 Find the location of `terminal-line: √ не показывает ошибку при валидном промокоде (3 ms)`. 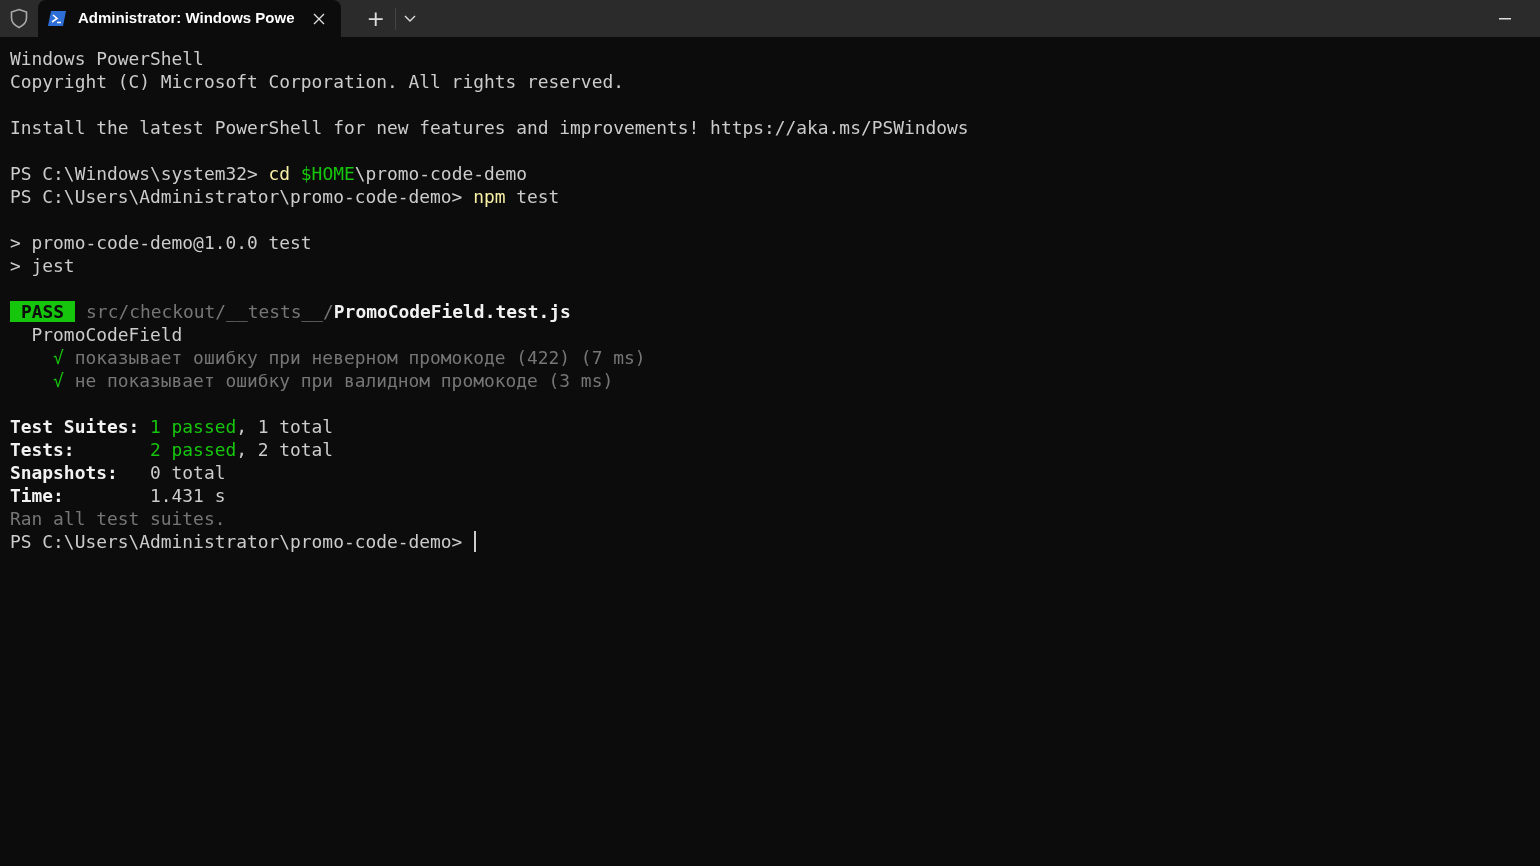

terminal-line: √ не показывает ошибку при валидном промокоде (3 ms) is located at coordinates (333, 380).